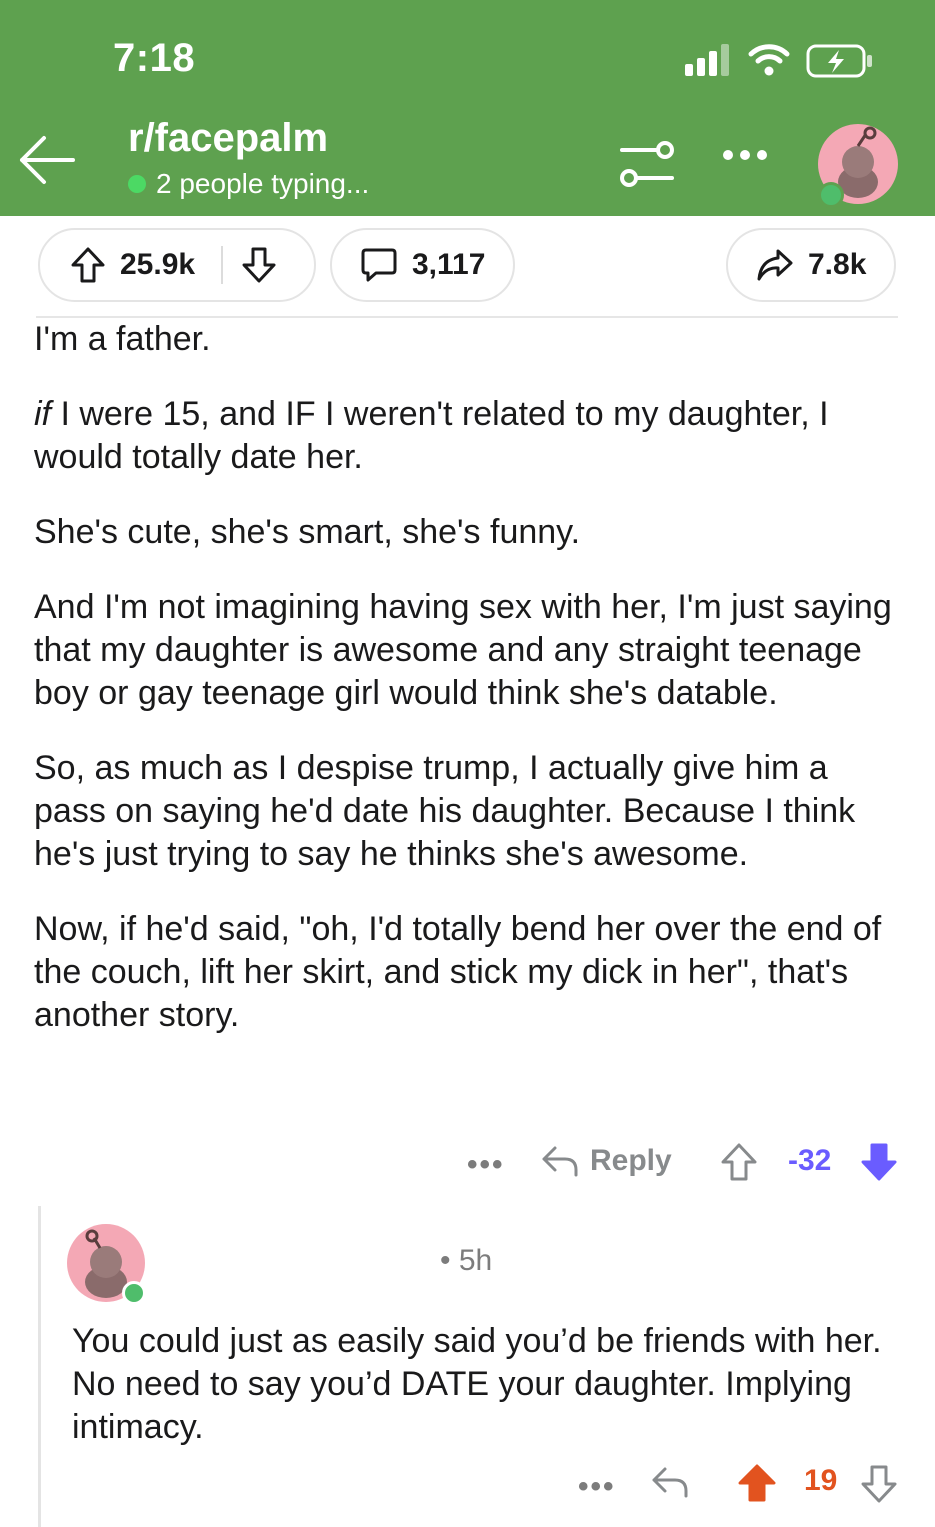 The image size is (935, 1527). What do you see at coordinates (42, 414) in the screenshot?
I see `italic-lead: if` at bounding box center [42, 414].